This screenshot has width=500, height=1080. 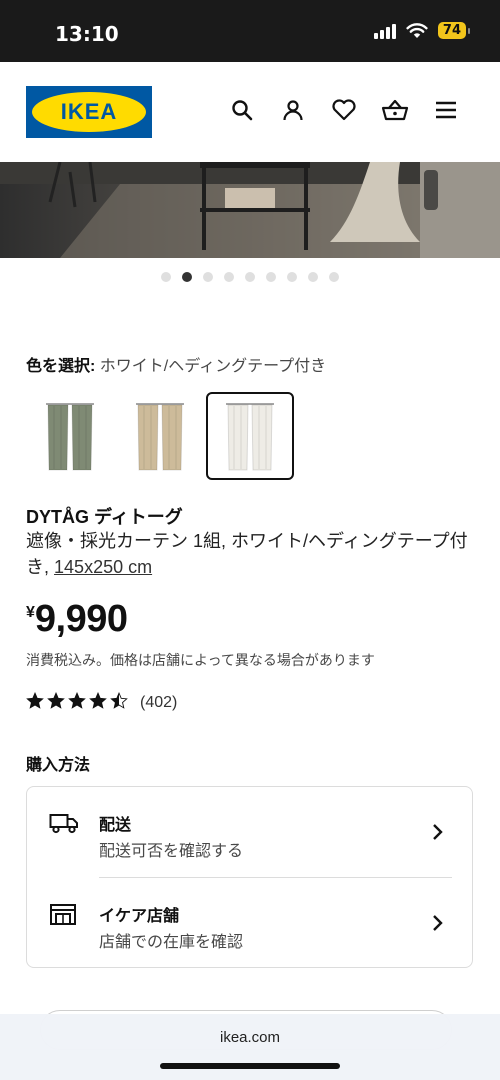 What do you see at coordinates (30, 612) in the screenshot?
I see `currency-symbol: ¥` at bounding box center [30, 612].